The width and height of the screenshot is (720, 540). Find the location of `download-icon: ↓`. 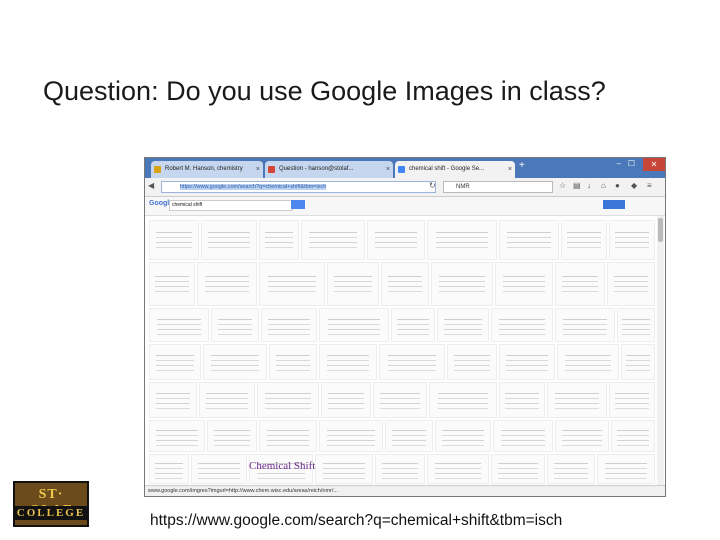

download-icon: ↓ is located at coordinates (589, 185).